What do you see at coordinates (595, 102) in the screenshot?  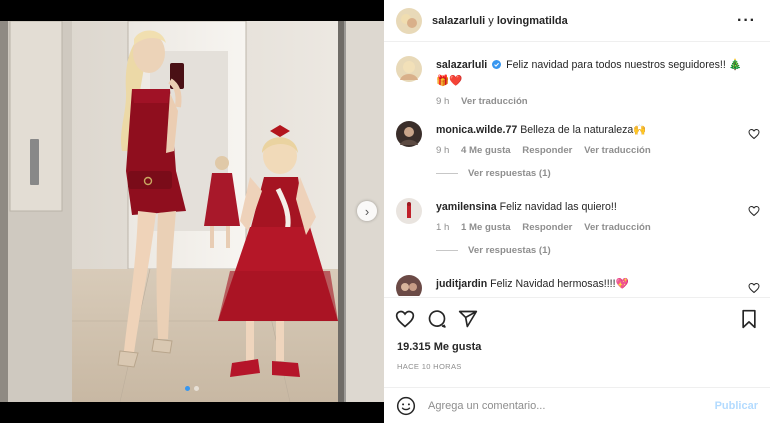 I see `caption-meta: 9 h Ver traducción` at bounding box center [595, 102].